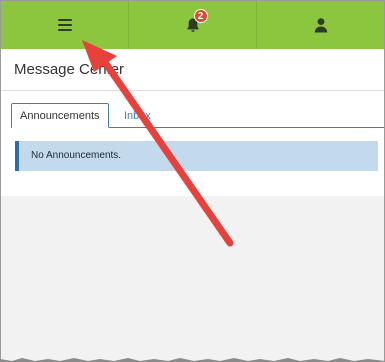  What do you see at coordinates (69, 69) in the screenshot?
I see `page-title: Message Center` at bounding box center [69, 69].